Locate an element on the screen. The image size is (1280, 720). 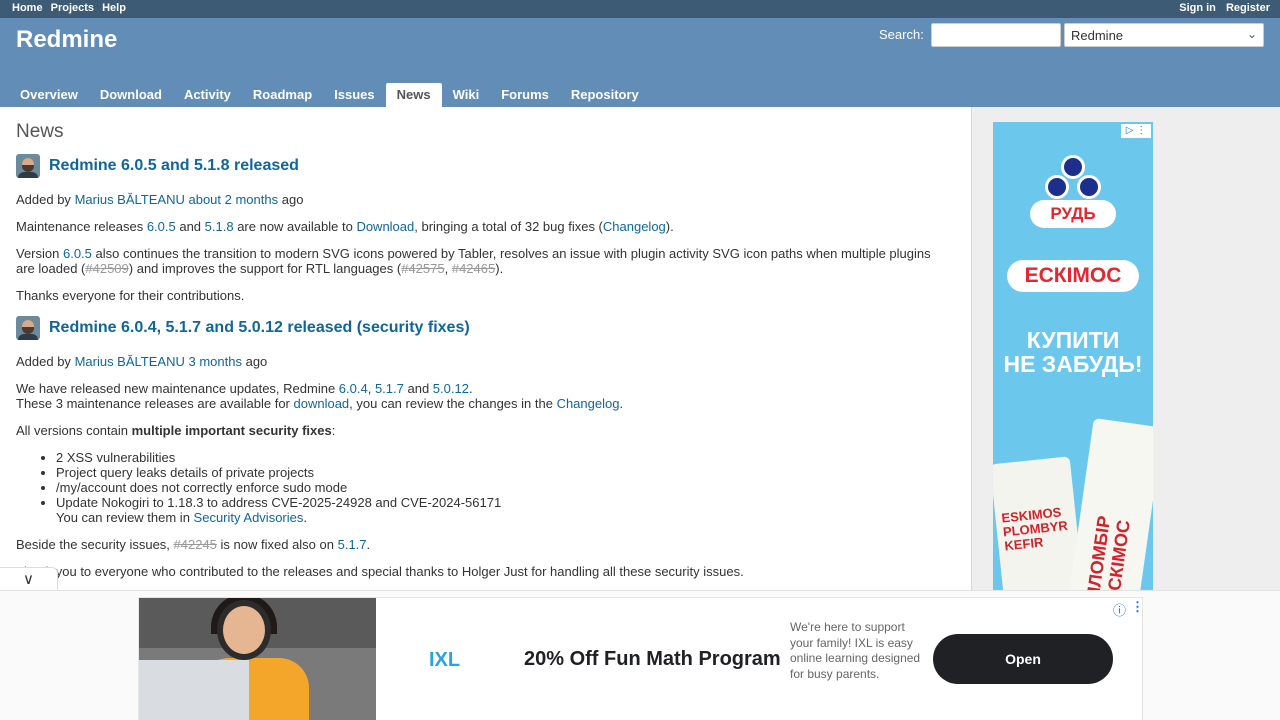
date-link: about 2 months is located at coordinates (233, 199).